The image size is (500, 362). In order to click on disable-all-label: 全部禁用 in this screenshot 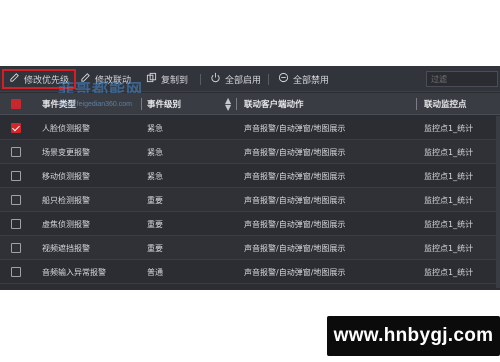, I will do `click(311, 80)`.